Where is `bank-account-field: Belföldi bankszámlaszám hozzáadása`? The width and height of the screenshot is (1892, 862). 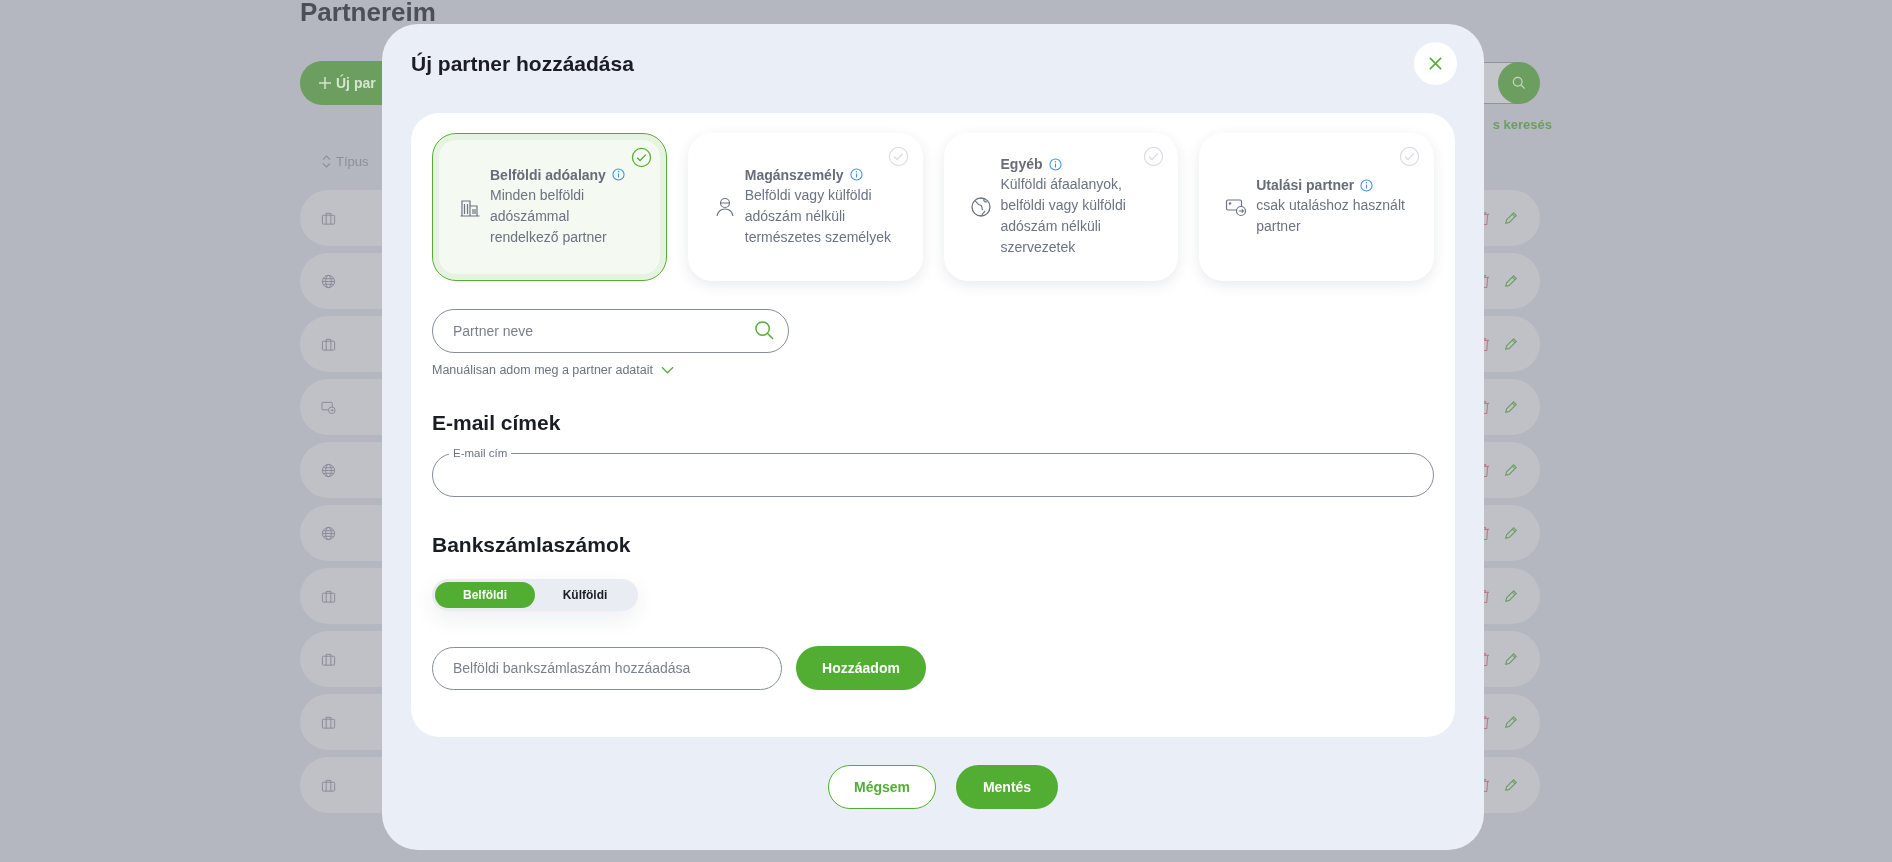
bank-account-field: Belföldi bankszámlaszám hozzáadása is located at coordinates (607, 668).